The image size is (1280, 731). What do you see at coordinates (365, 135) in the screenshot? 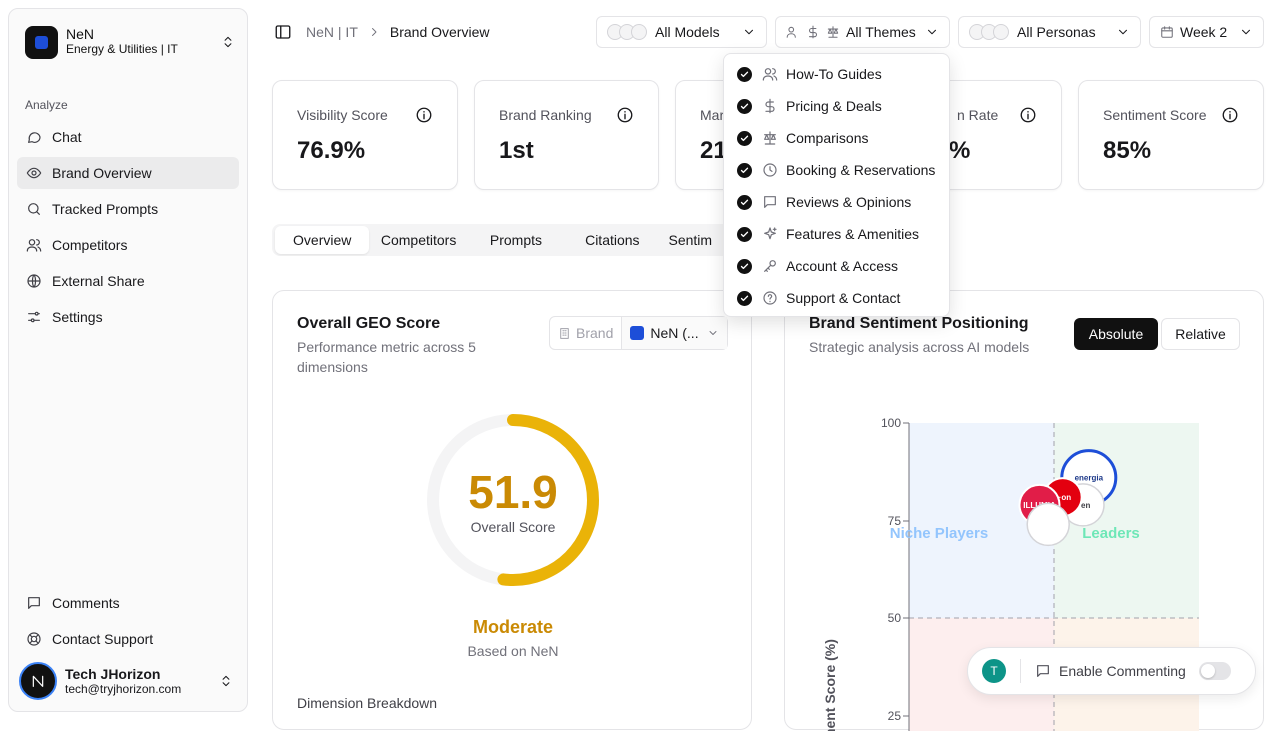
I see `metric-card-visibility: Visibility Score 76.9%` at bounding box center [365, 135].